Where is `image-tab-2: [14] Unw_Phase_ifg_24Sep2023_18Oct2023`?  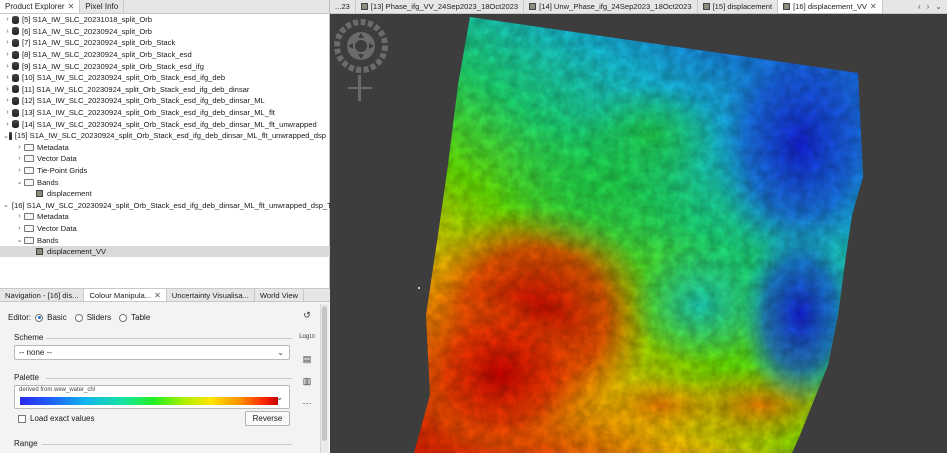
image-tab-2: [14] Unw_Phase_ifg_24Sep2023_18Oct2023 is located at coordinates (611, 6).